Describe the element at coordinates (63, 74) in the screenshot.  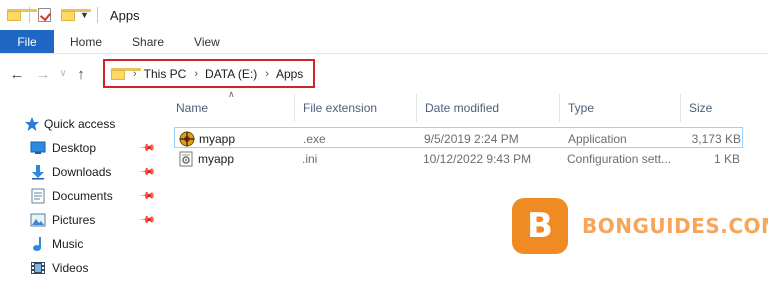
I see `recent-locations-chevron-icon: ∨` at that location.